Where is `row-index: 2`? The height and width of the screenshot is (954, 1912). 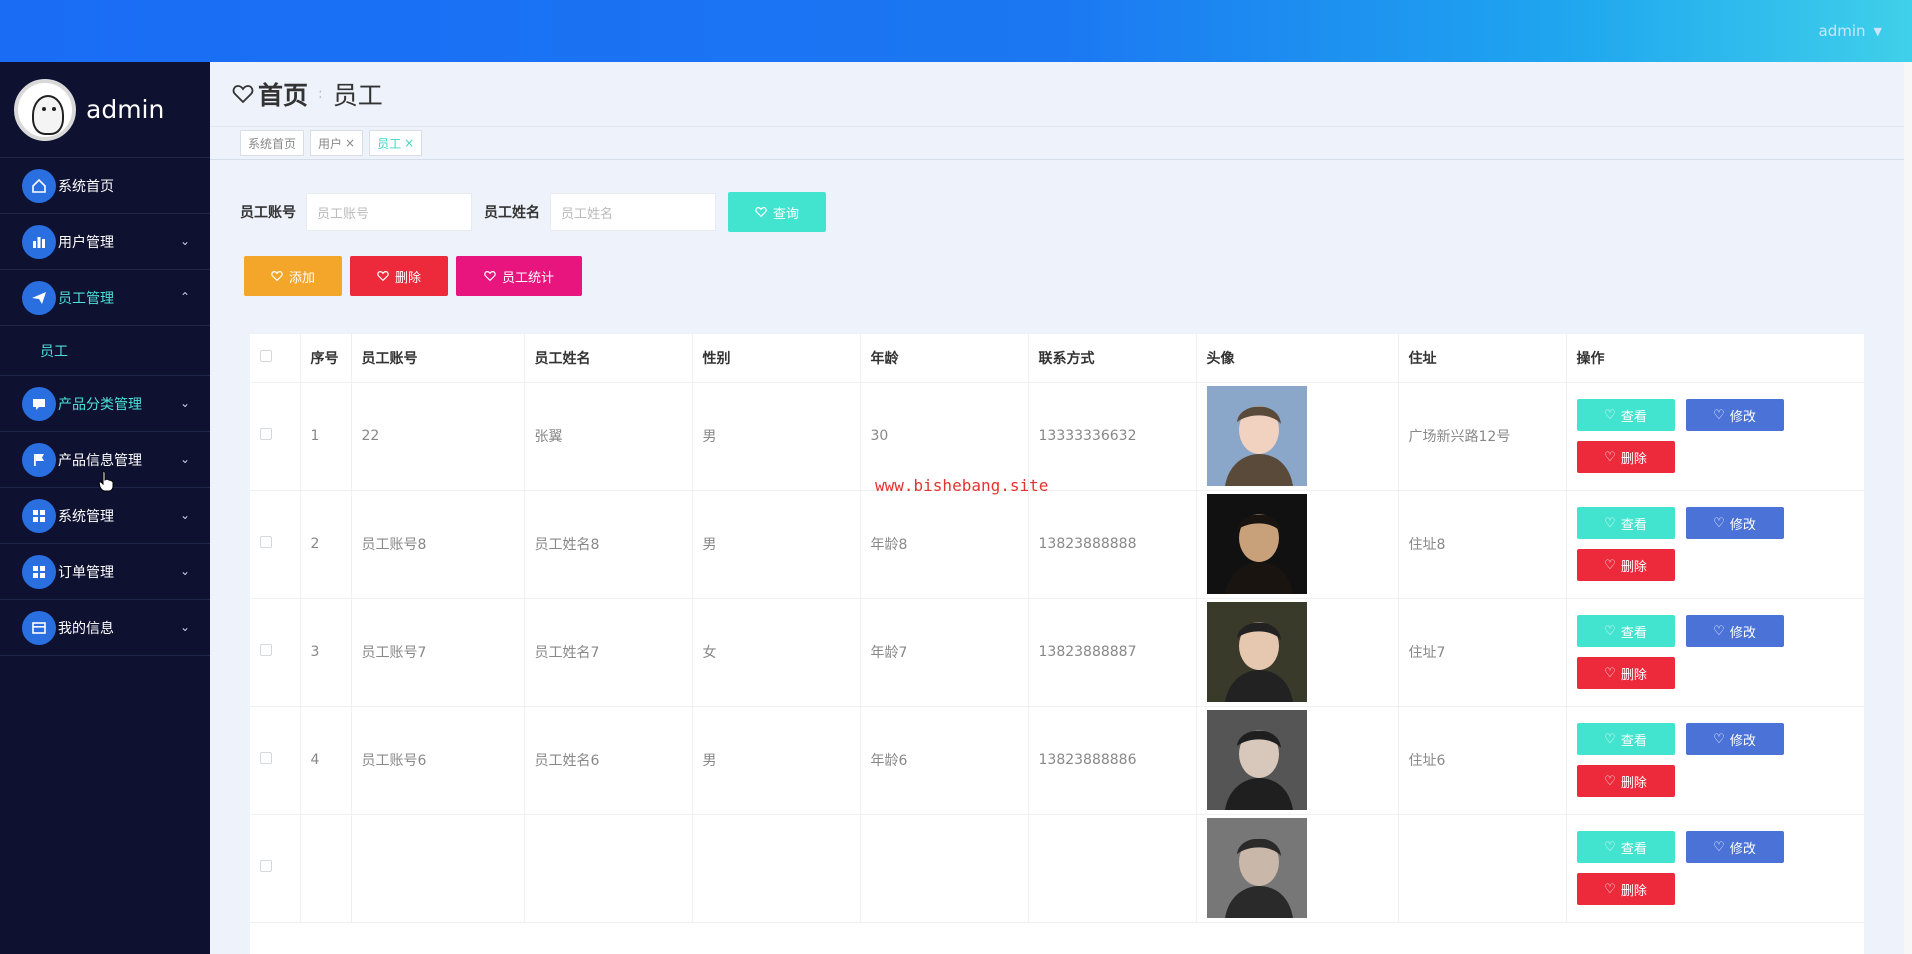 row-index: 2 is located at coordinates (326, 544).